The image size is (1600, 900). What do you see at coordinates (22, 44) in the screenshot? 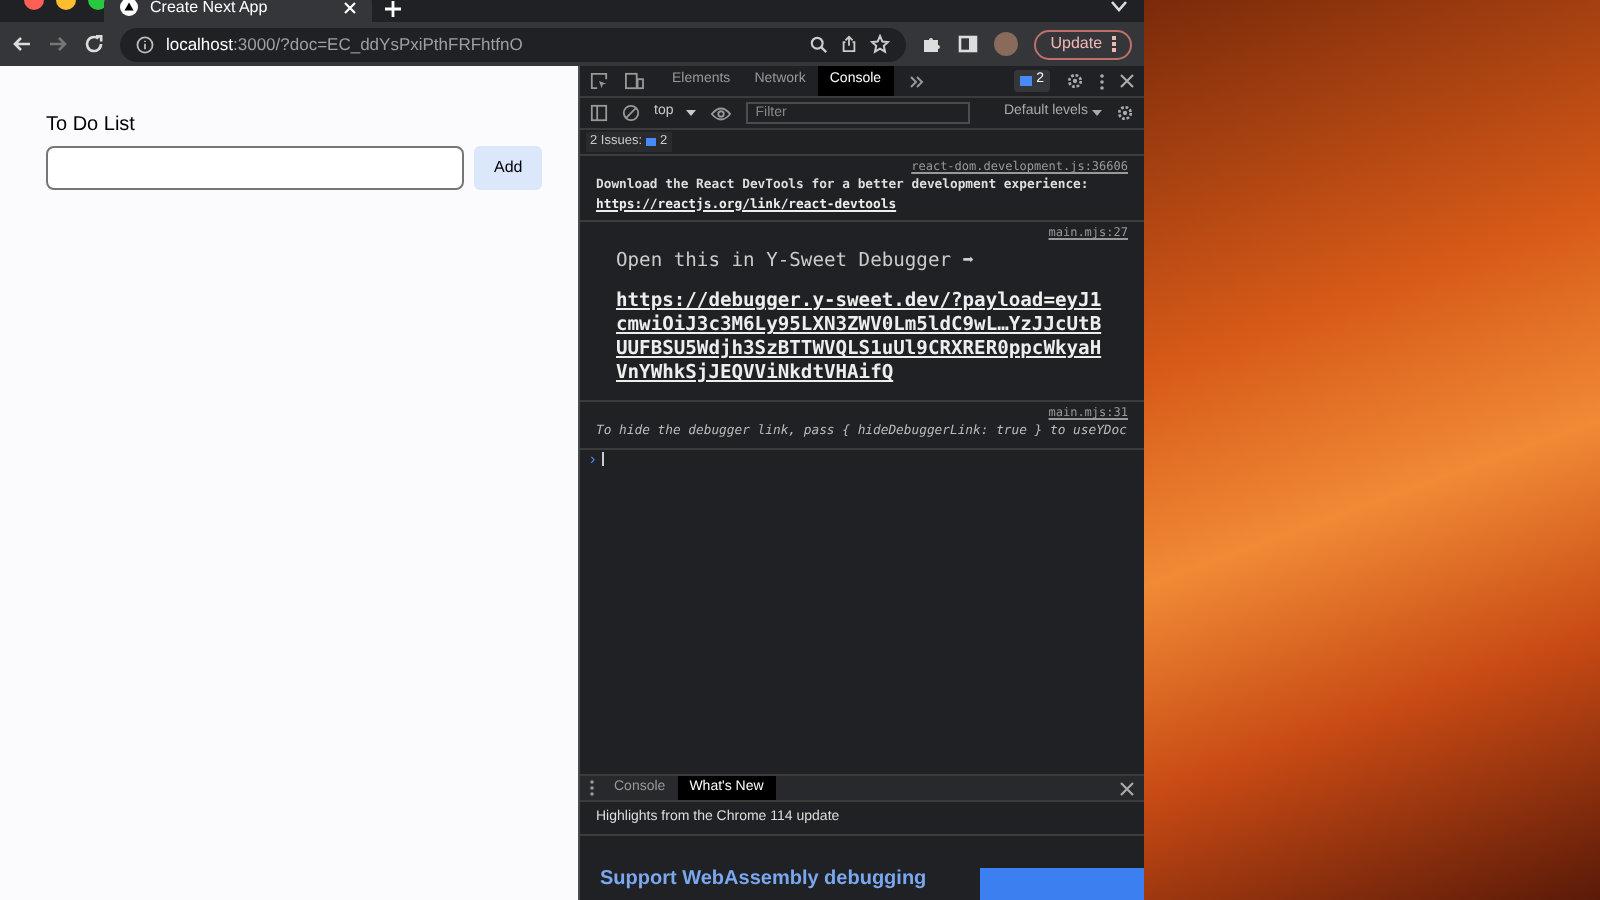
I see `back-arrow-icon` at bounding box center [22, 44].